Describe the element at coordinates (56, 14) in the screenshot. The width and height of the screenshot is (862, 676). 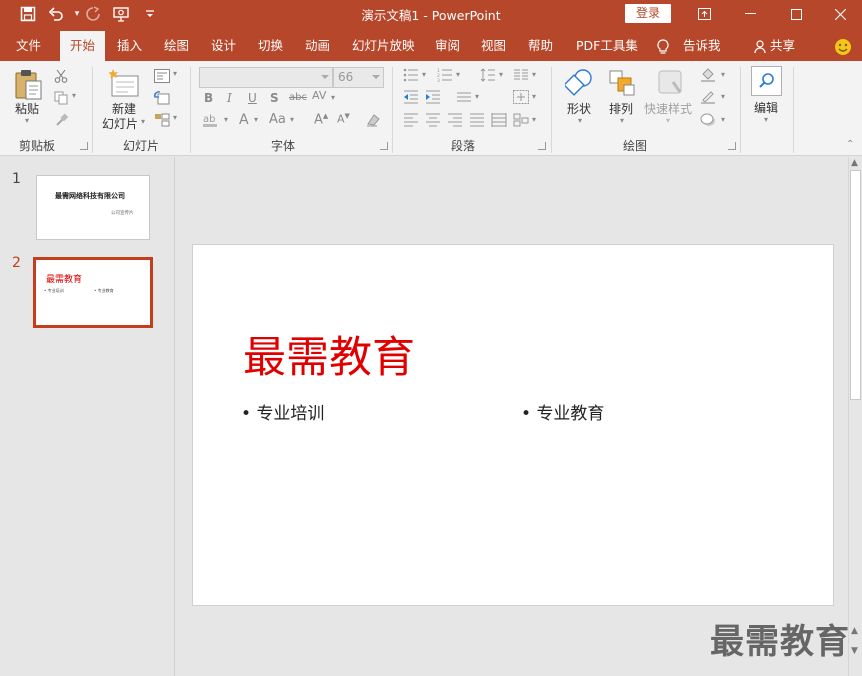
I see `undo-icon` at that location.